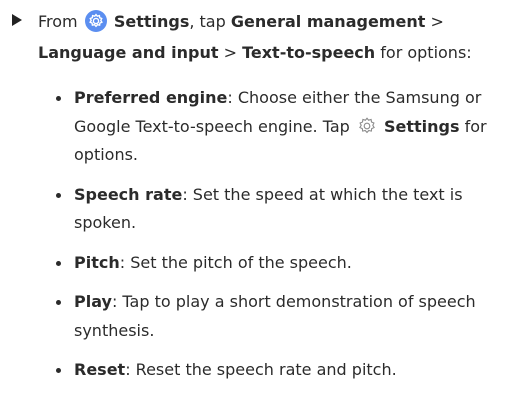  What do you see at coordinates (97, 262) in the screenshot?
I see `option-label: Pitch` at bounding box center [97, 262].